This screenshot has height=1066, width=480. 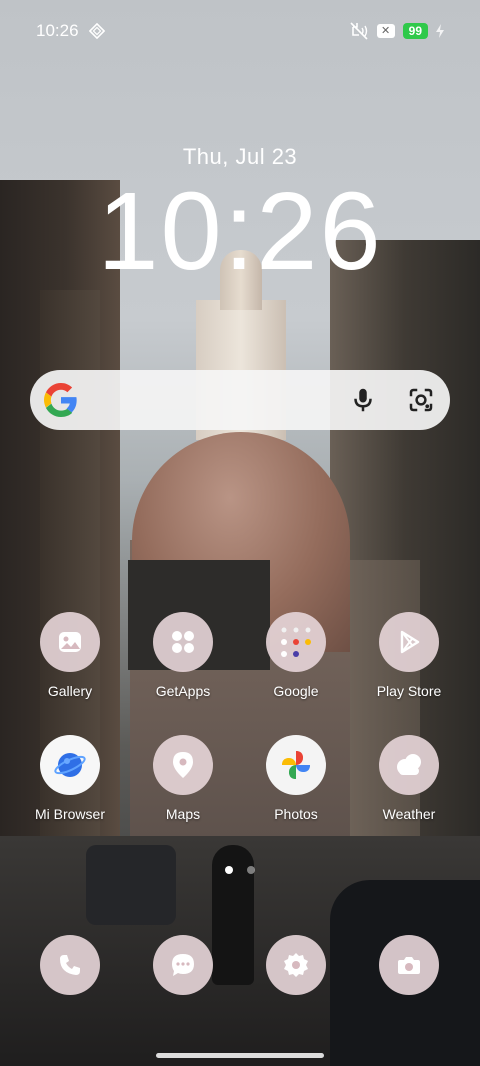 What do you see at coordinates (57, 30) in the screenshot?
I see `status-time: 10:26` at bounding box center [57, 30].